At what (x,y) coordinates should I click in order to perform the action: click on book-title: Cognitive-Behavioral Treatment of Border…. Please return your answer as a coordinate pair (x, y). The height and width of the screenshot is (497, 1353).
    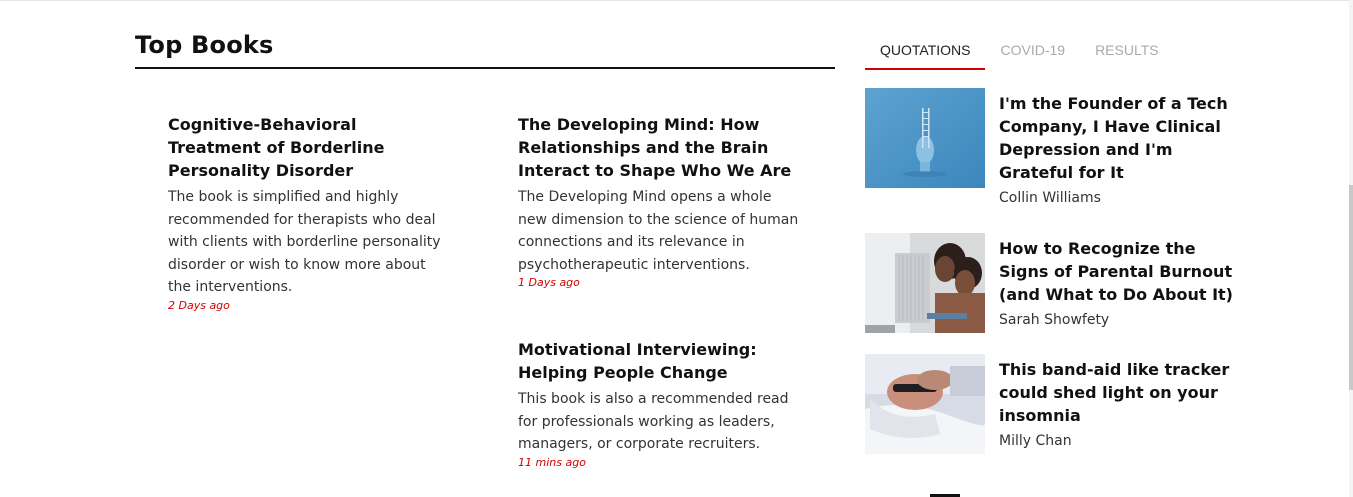
    Looking at the image, I should click on (310, 147).